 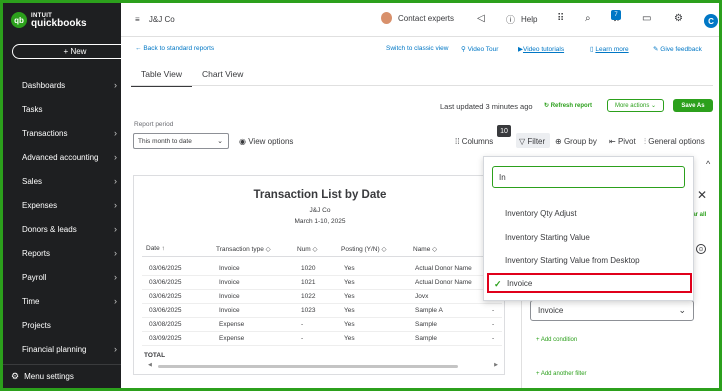 I want to click on user-avatar: C, so click(x=711, y=21).